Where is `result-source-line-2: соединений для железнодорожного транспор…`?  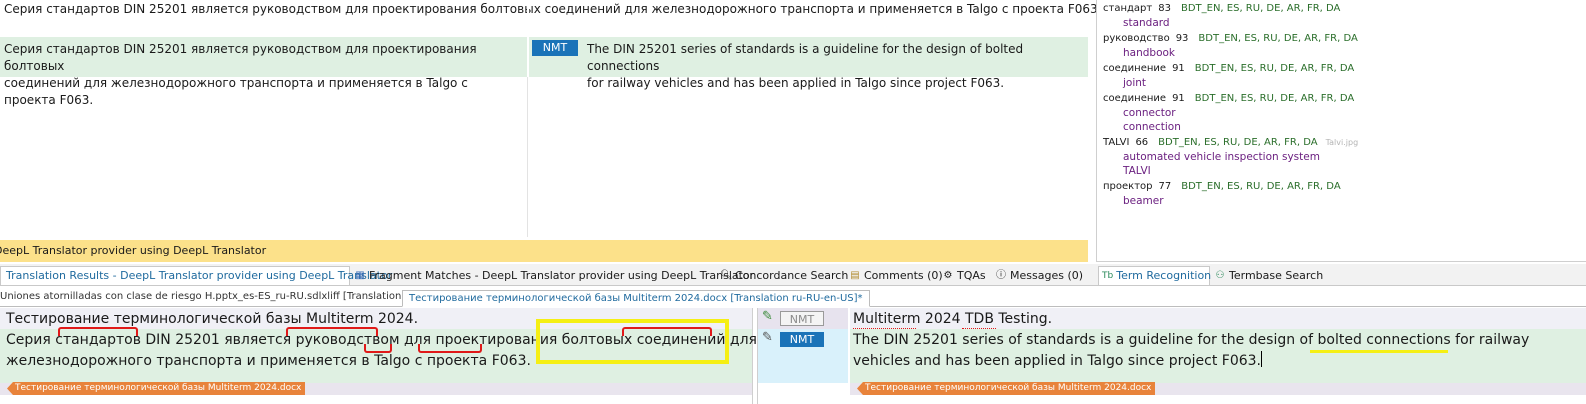 result-source-line-2: соединений для железнодорожного транспор… is located at coordinates (236, 91).